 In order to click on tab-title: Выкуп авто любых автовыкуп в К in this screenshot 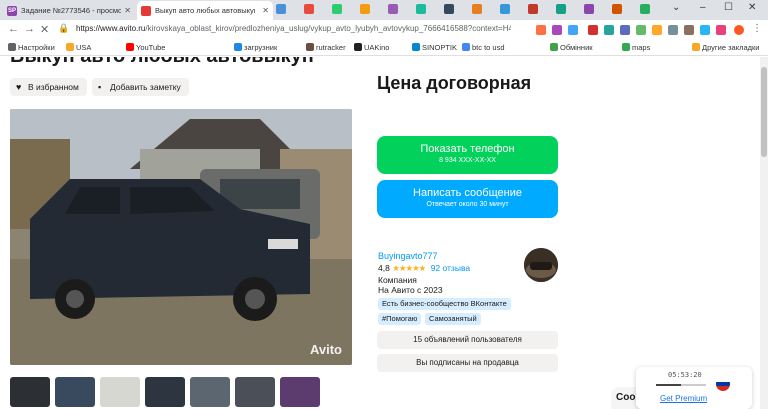, I will do `click(205, 10)`.